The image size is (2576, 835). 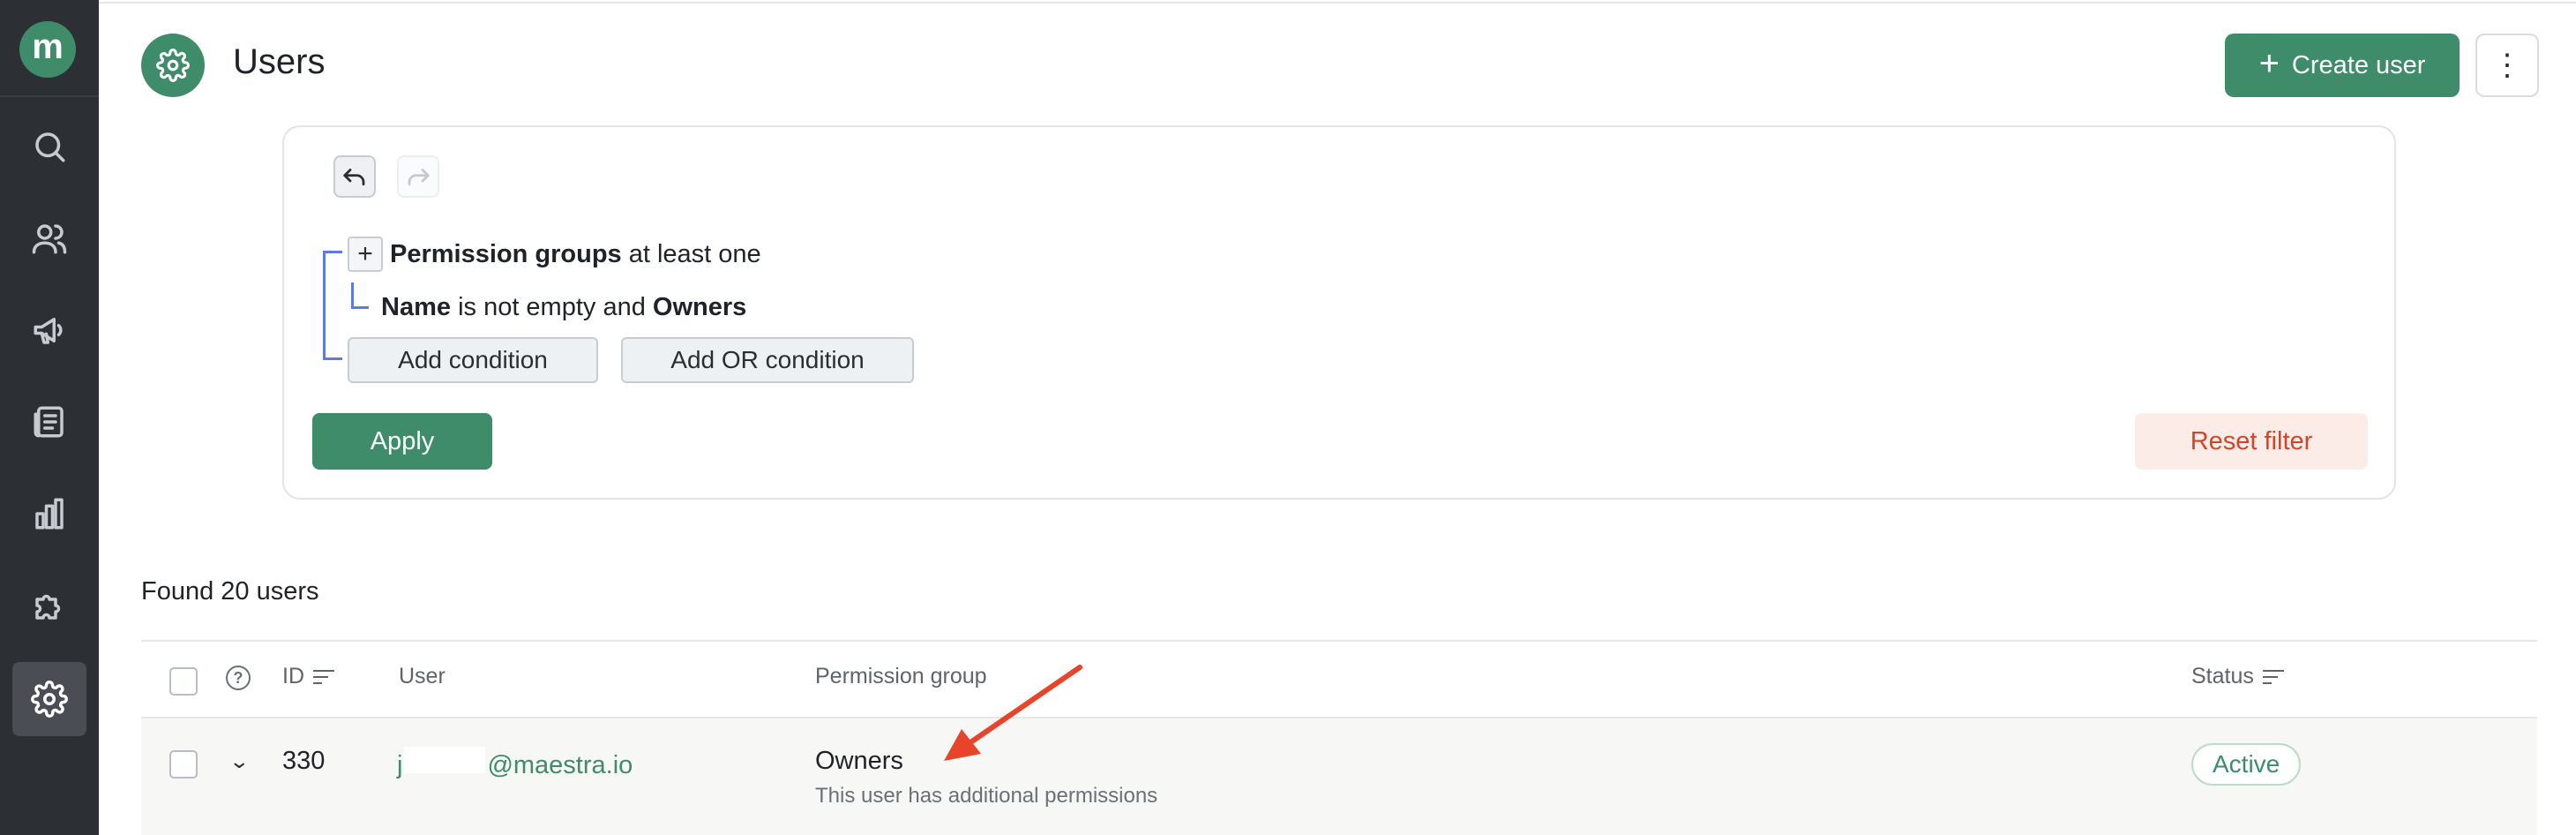 What do you see at coordinates (445, 760) in the screenshot?
I see `redaction-block` at bounding box center [445, 760].